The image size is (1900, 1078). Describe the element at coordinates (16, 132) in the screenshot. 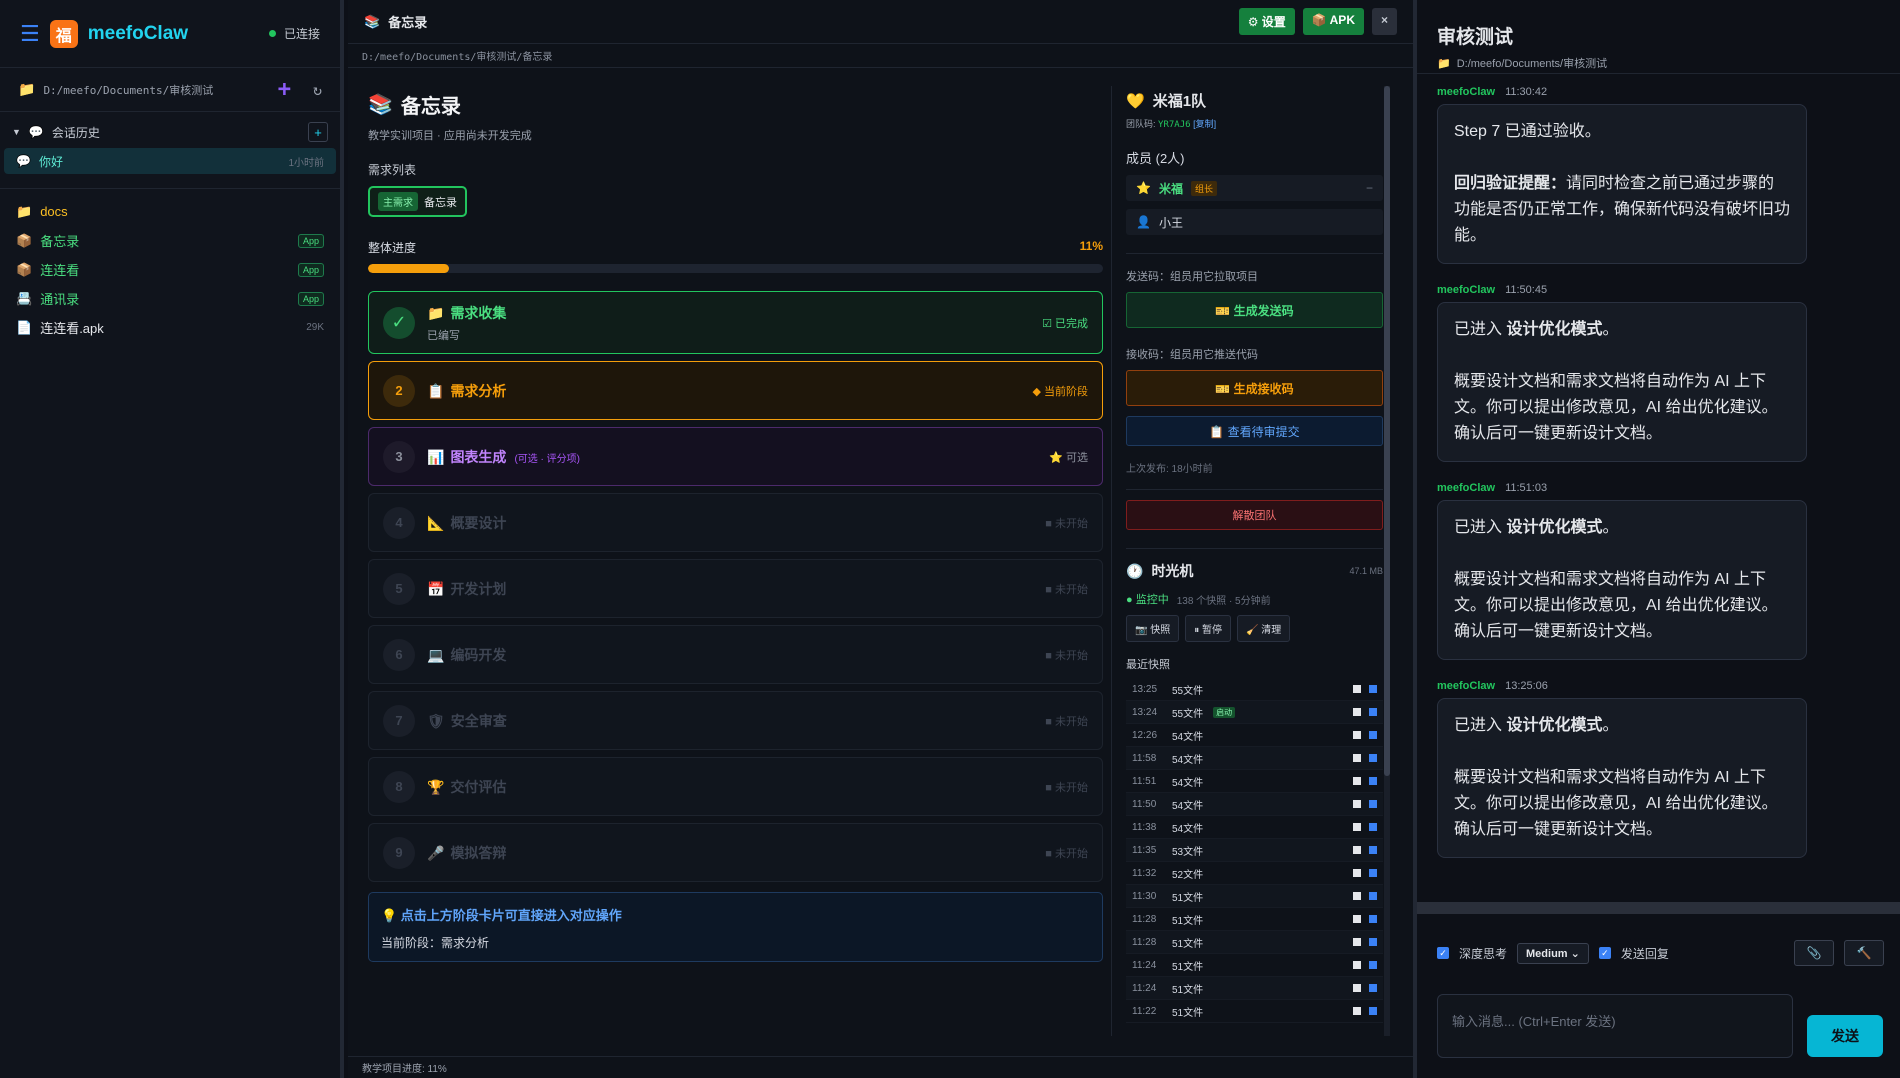

I see `collapse-arrow-icon: ▼` at that location.